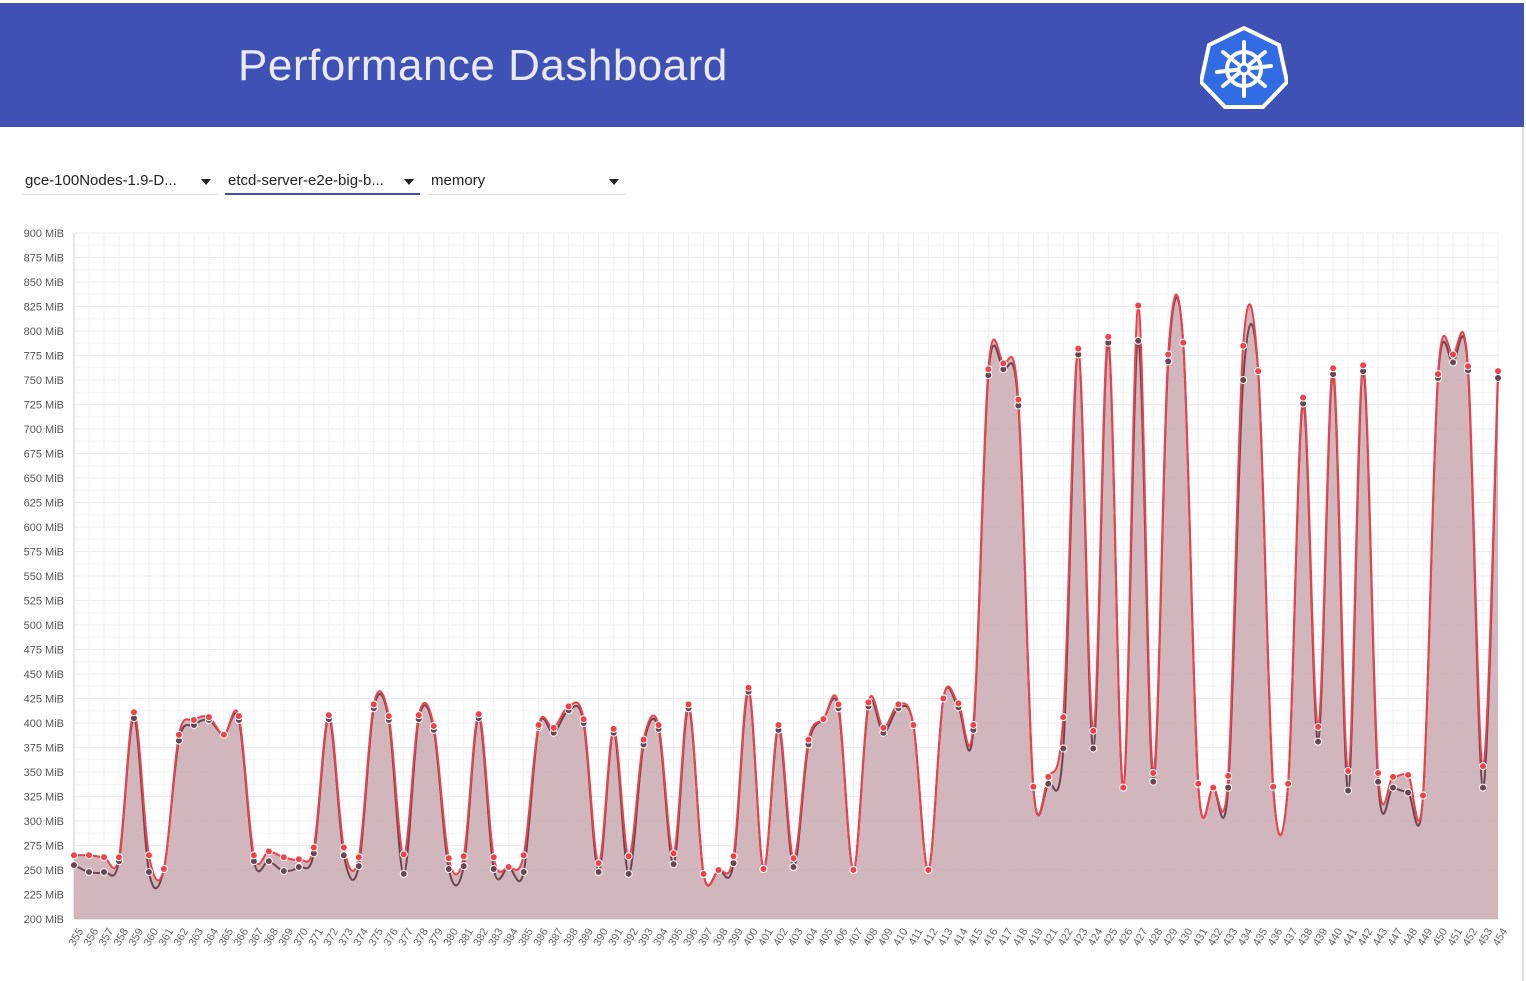 This screenshot has height=981, width=1526. Describe the element at coordinates (197, 937) in the screenshot. I see `x-tick-label: 363` at that location.